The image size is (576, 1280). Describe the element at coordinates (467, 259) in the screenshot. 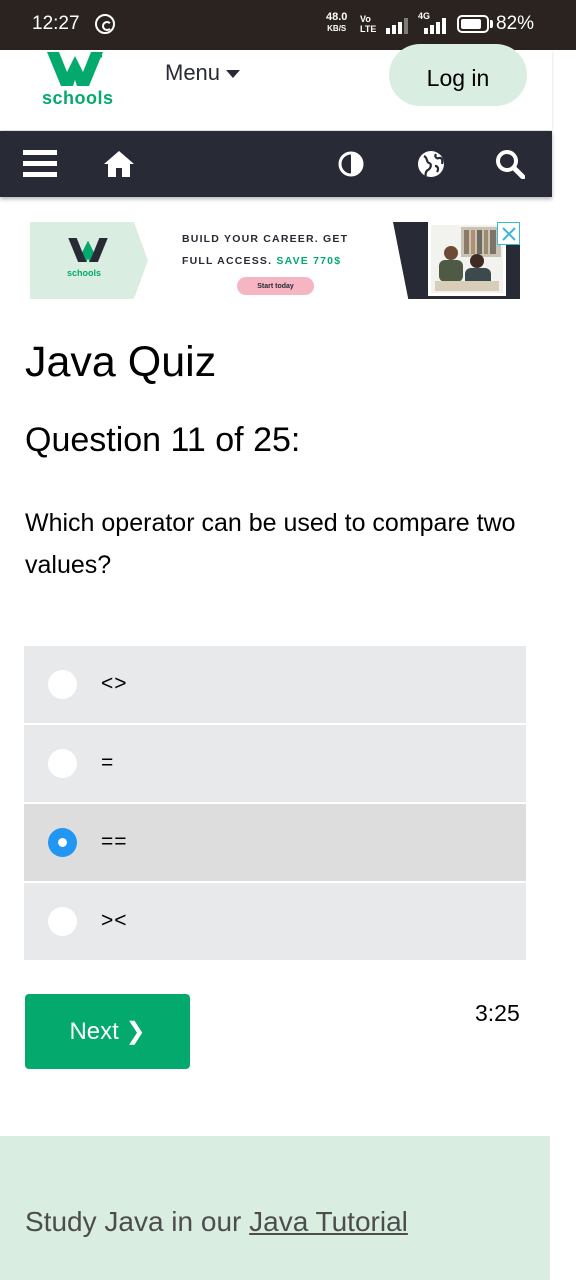

I see `ad-photo-image` at that location.